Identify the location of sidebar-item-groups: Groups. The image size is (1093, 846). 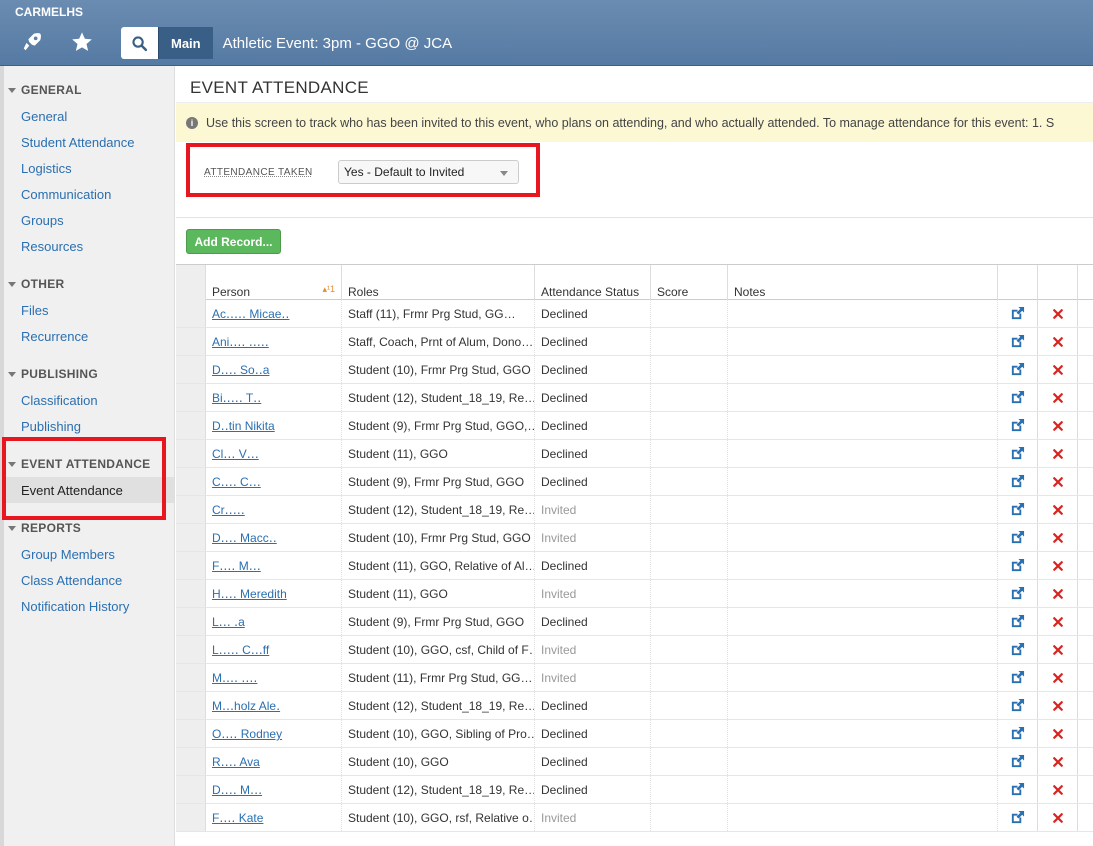
(42, 220).